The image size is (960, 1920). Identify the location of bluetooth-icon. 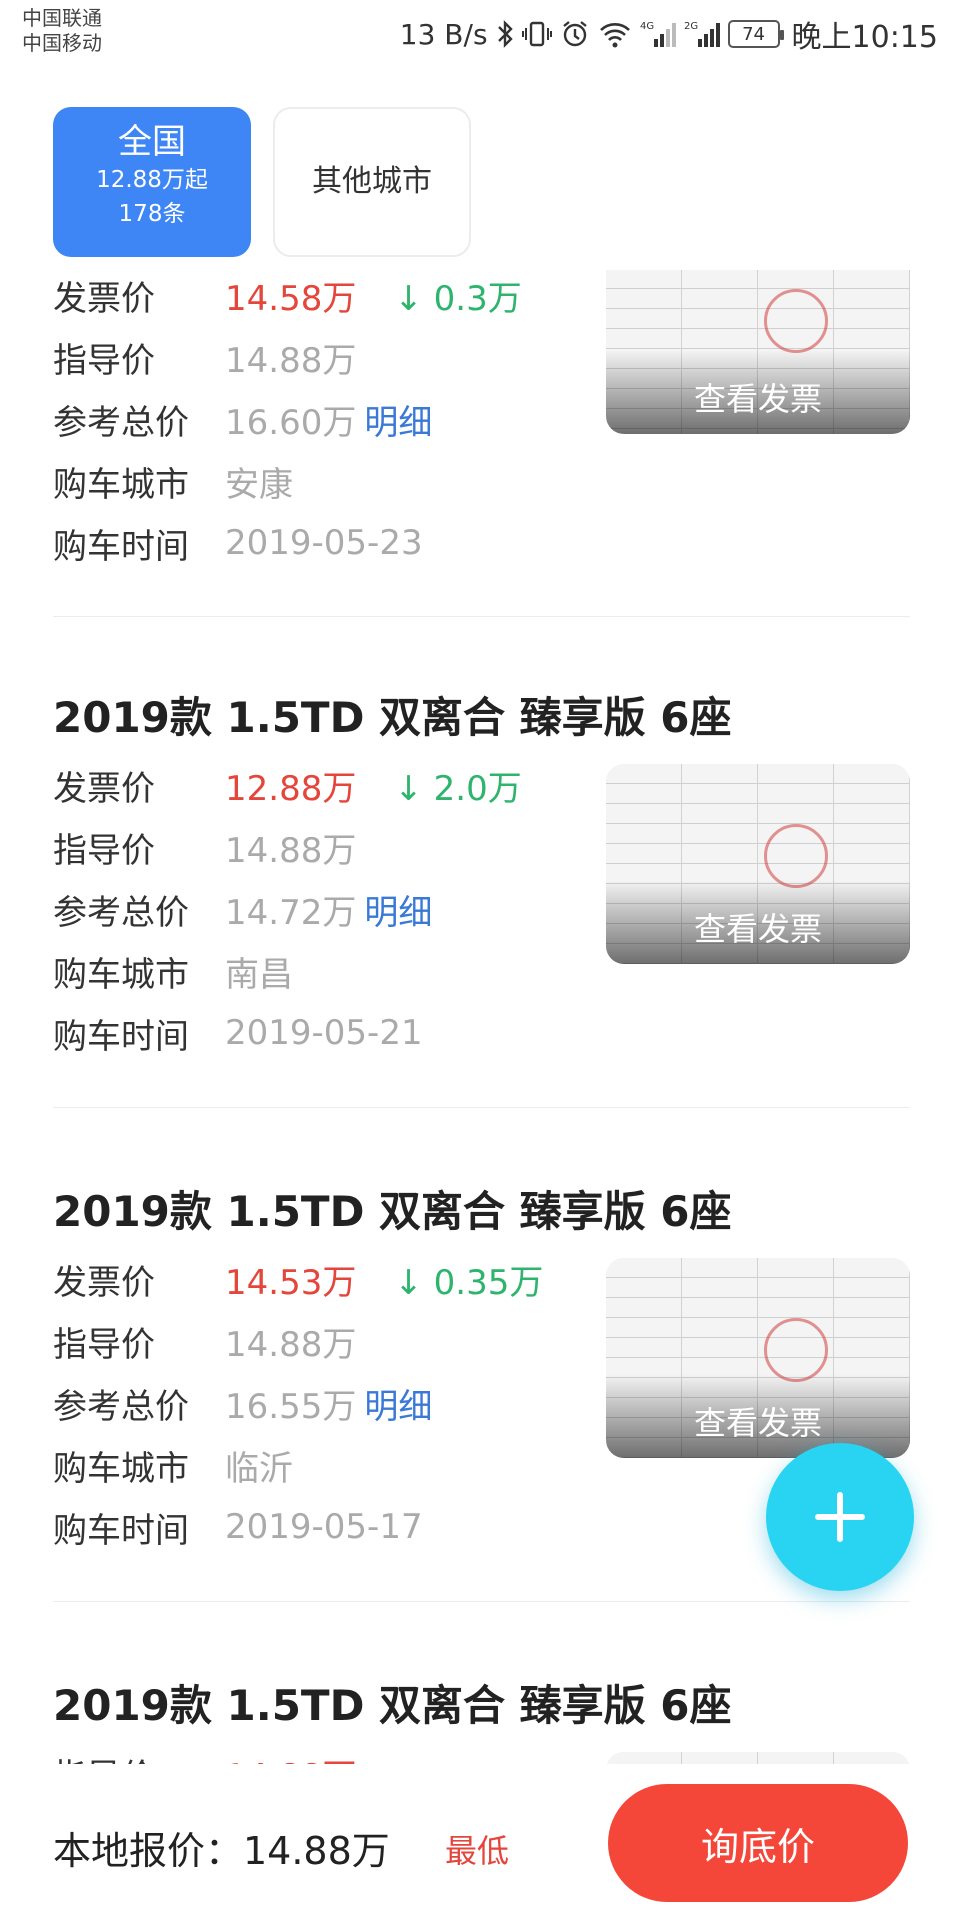
(505, 34).